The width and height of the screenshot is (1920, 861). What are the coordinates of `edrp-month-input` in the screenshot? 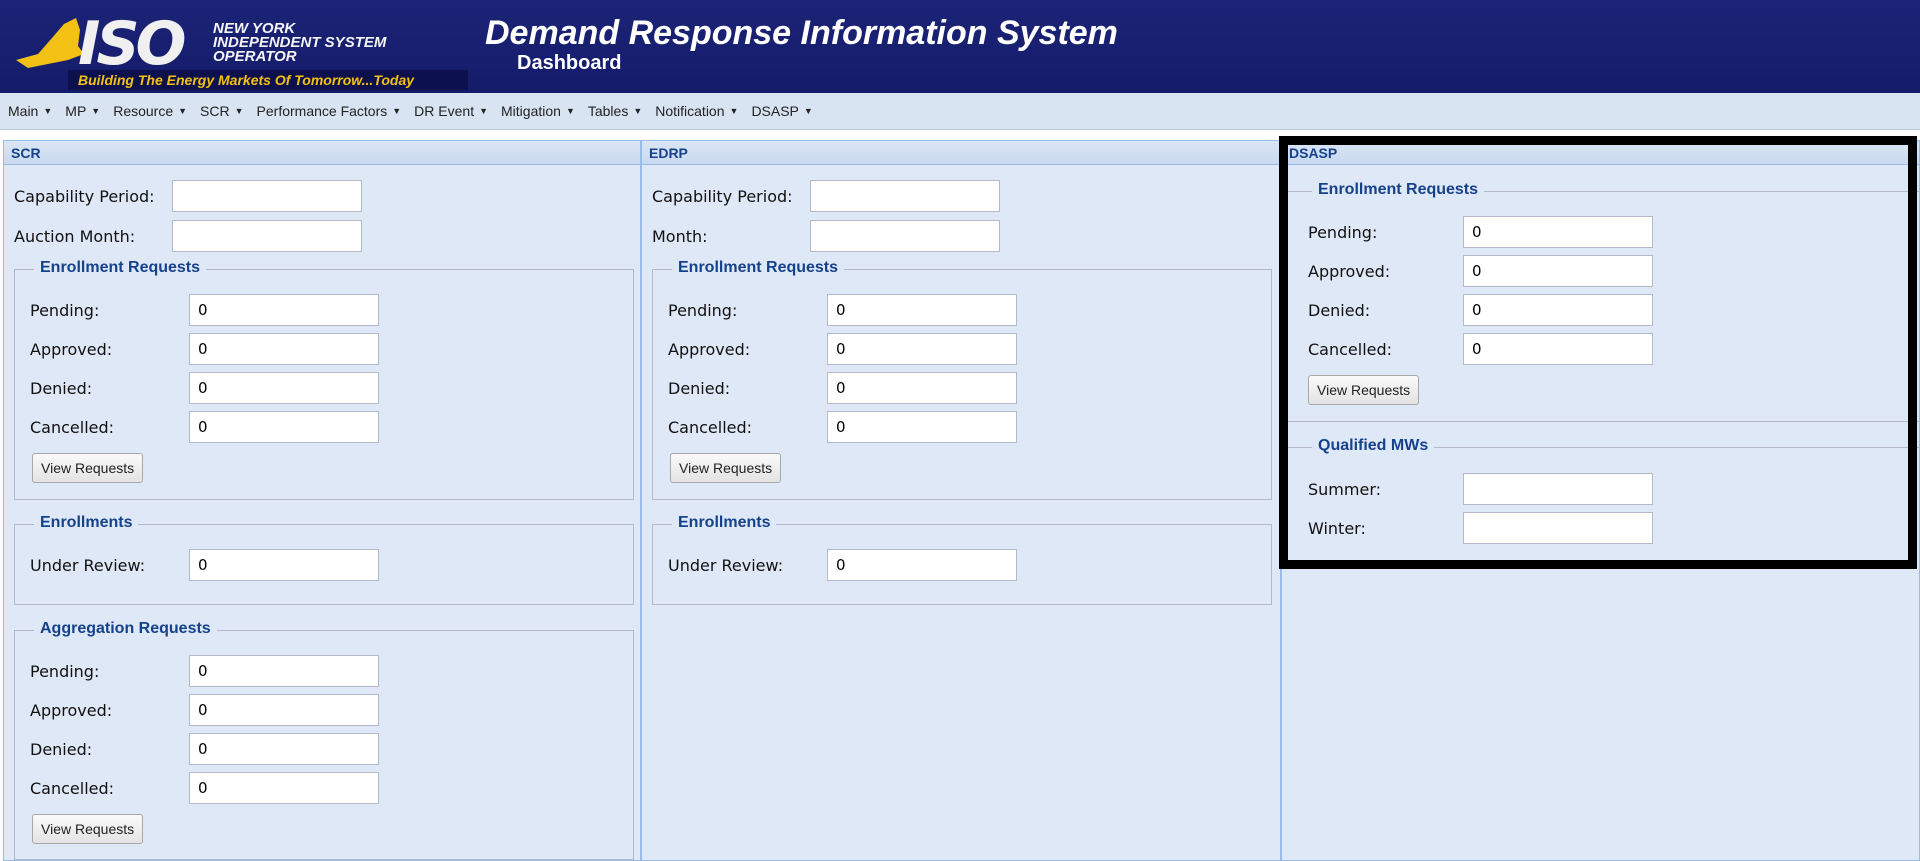 It's located at (905, 236).